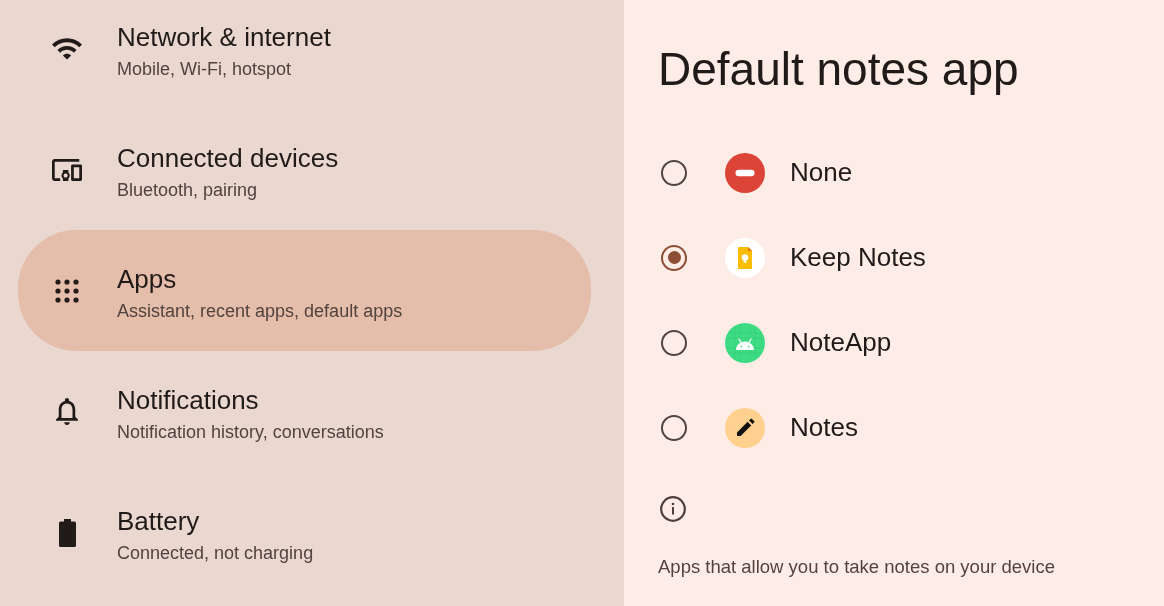 The width and height of the screenshot is (1164, 606). I want to click on item-subtitle: Bluetooth, pairing, so click(188, 189).